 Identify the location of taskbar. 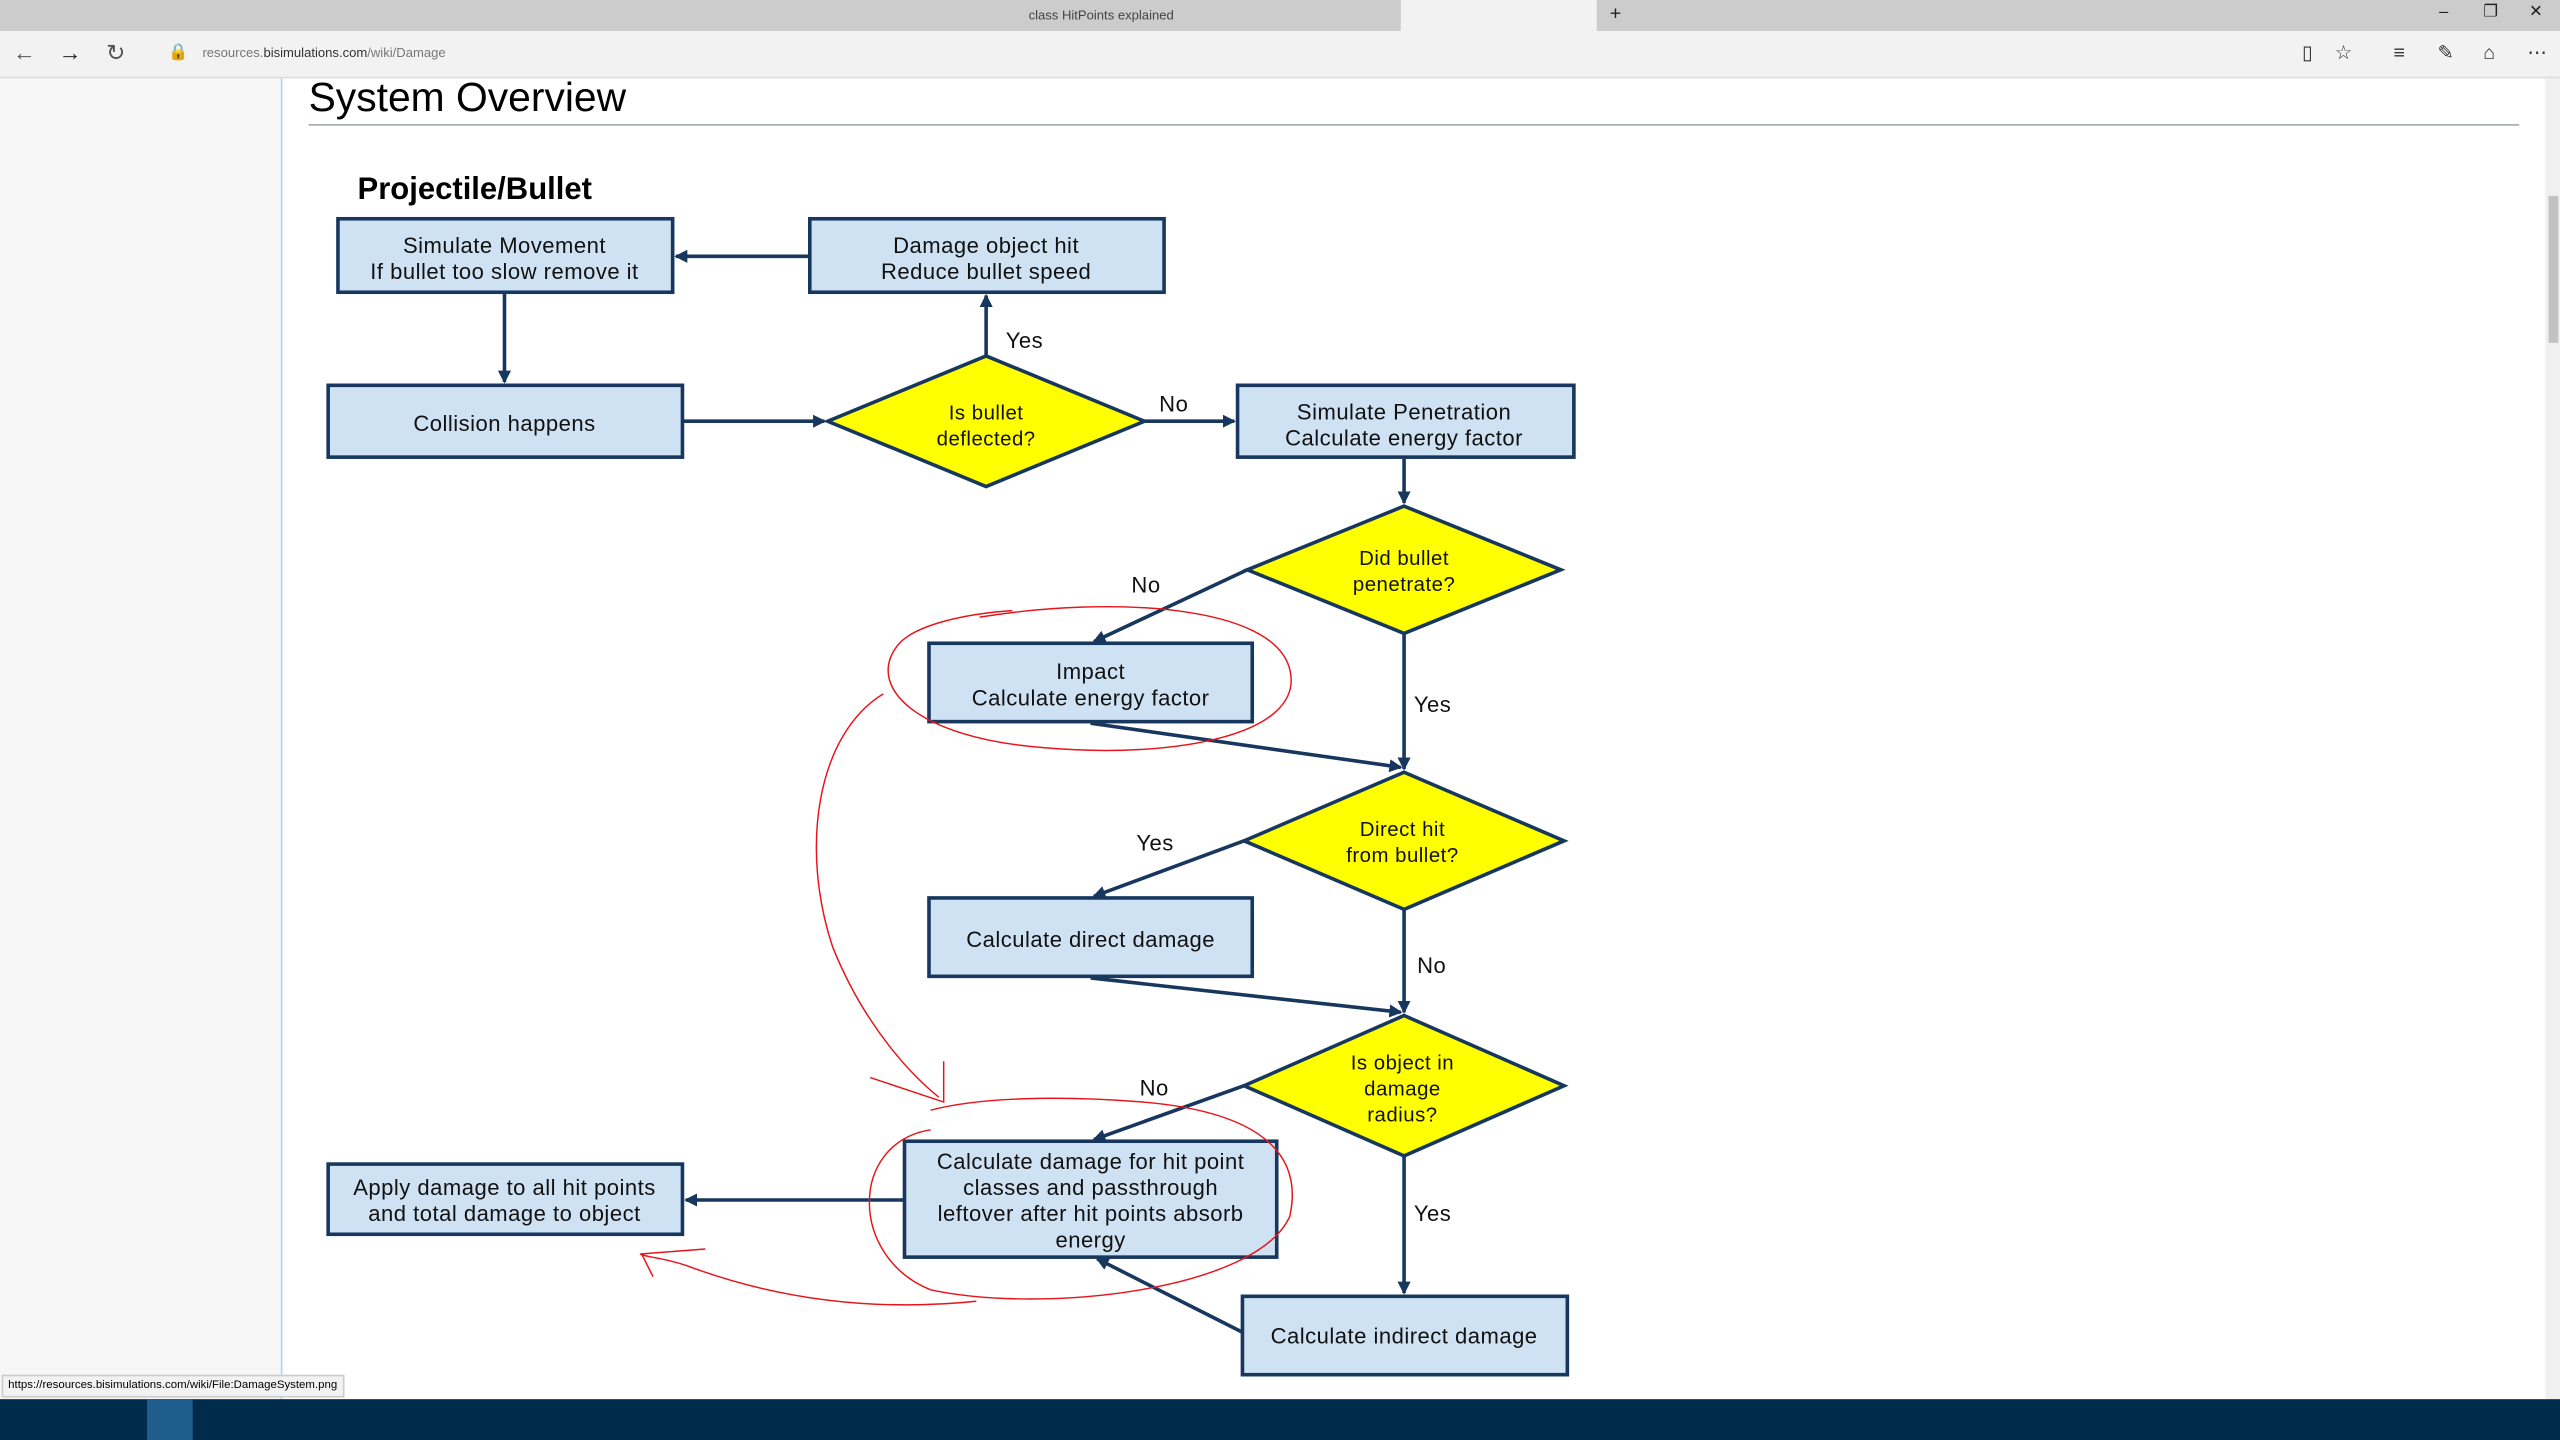
(1280, 1419).